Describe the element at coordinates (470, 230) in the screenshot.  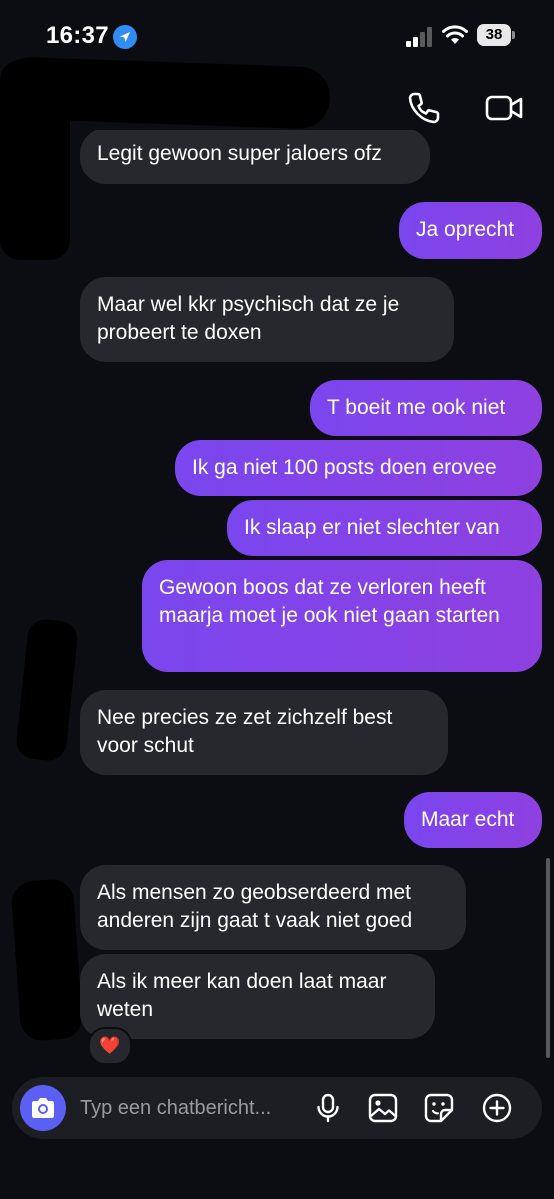
I see `message-outgoing: Ja oprecht` at that location.